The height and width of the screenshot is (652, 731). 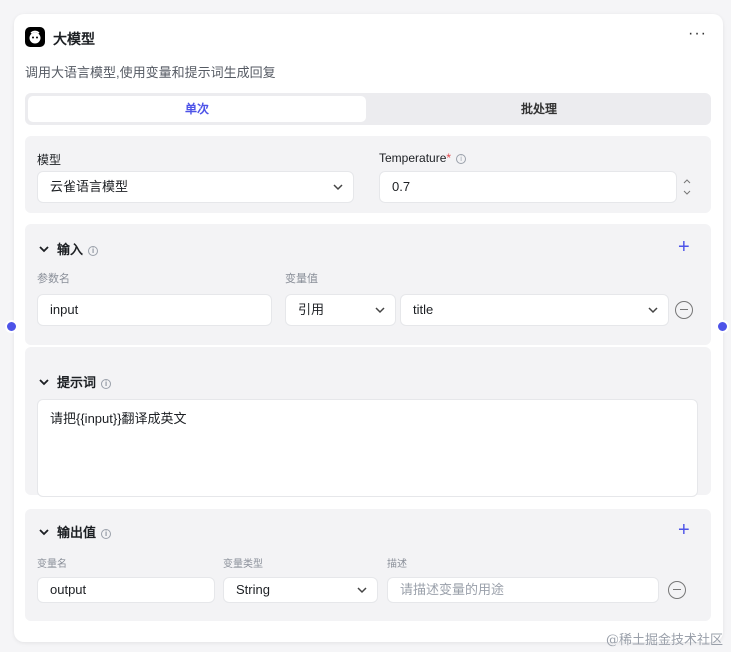 I want to click on model-select: 云雀语言模型, so click(x=195, y=187).